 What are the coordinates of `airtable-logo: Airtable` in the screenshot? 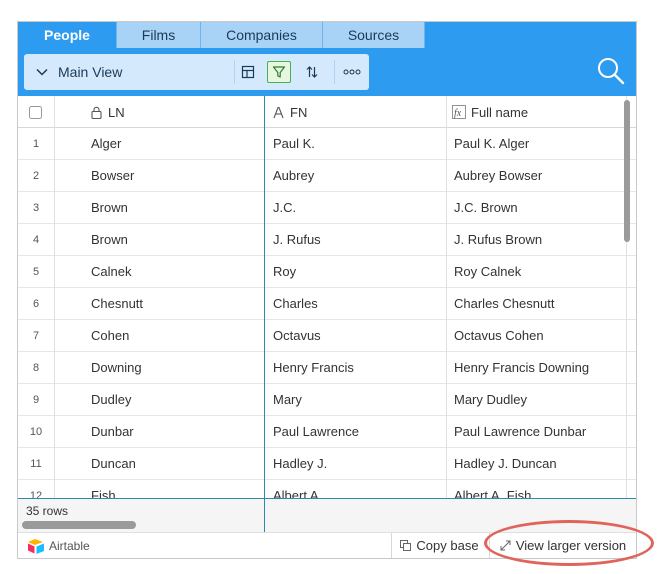 It's located at (58, 546).